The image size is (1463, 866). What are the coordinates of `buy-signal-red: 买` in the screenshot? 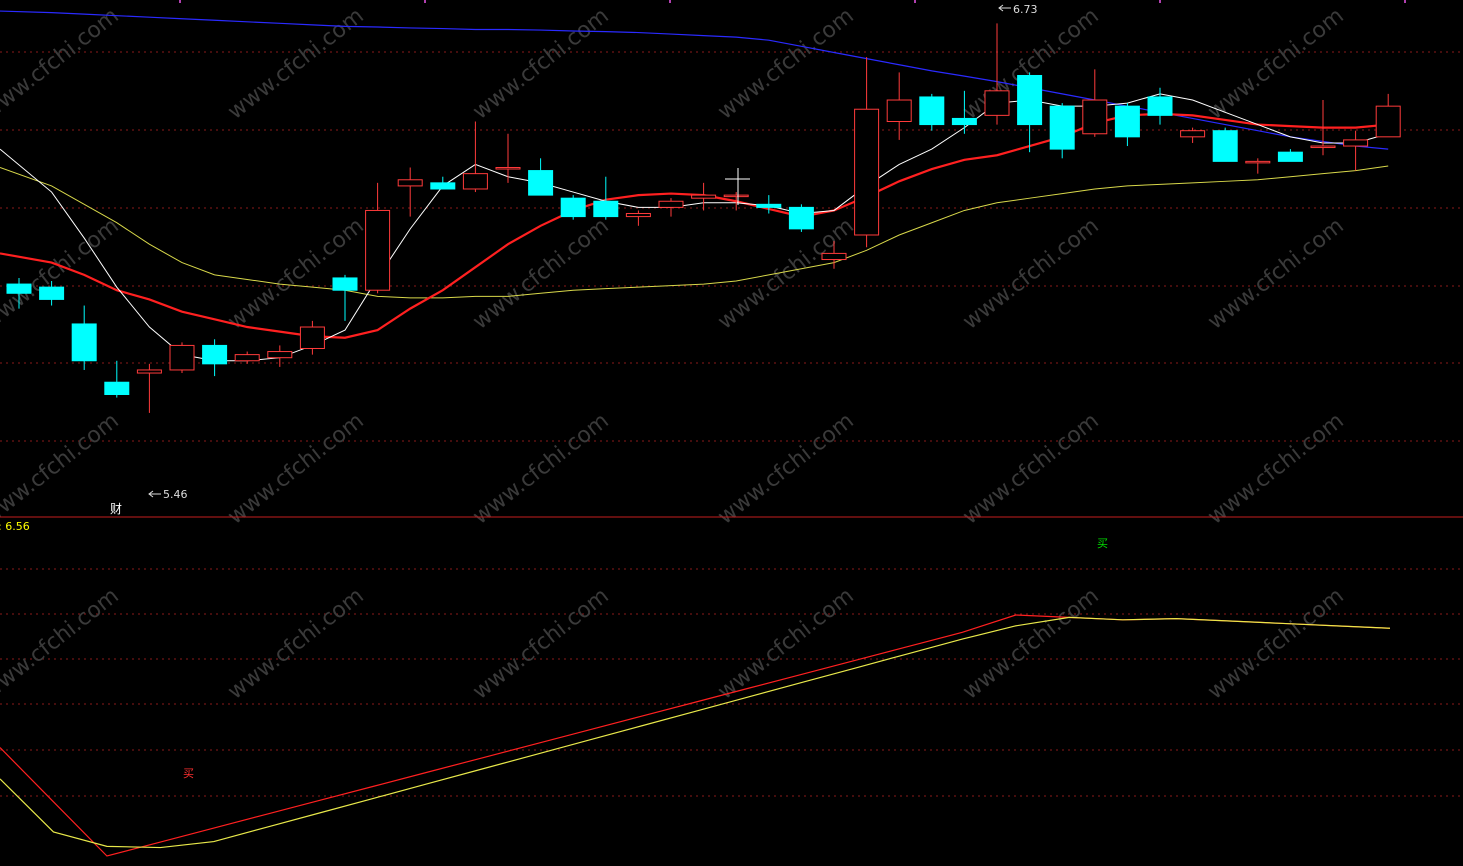 It's located at (188, 773).